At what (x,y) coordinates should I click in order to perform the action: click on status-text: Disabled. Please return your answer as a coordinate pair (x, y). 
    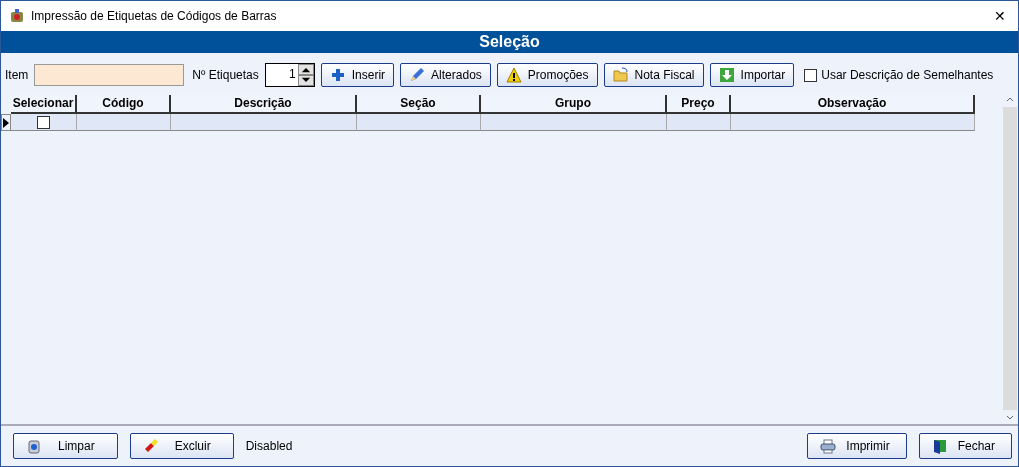
    Looking at the image, I should click on (269, 446).